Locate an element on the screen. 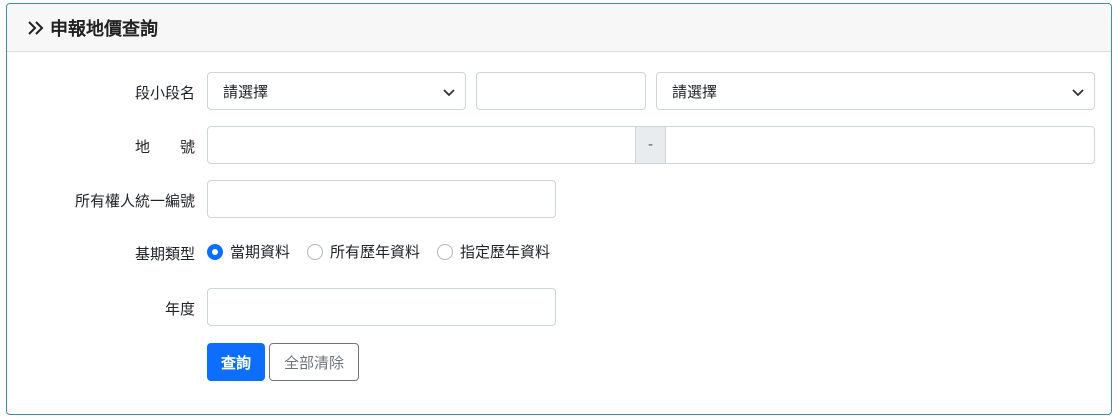  owner-id-label: 所有權人統一編號 is located at coordinates (134, 201).